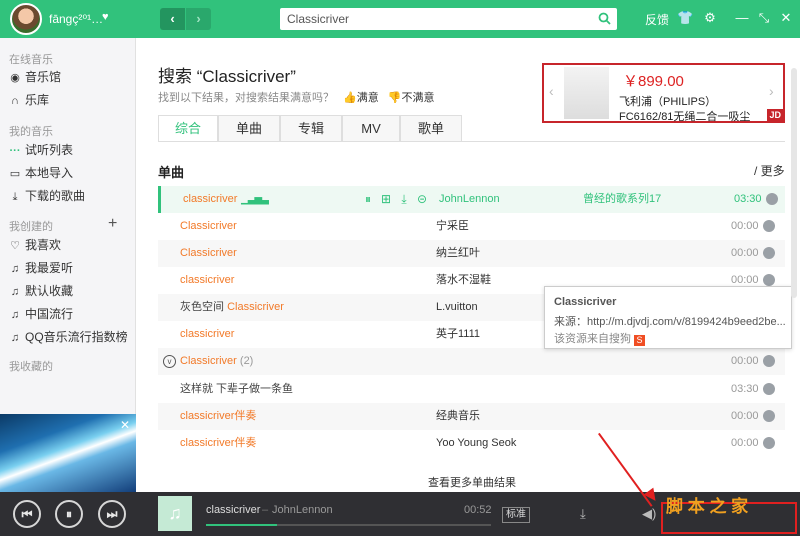  What do you see at coordinates (27, 514) in the screenshot?
I see `previous-button: ⏮` at bounding box center [27, 514].